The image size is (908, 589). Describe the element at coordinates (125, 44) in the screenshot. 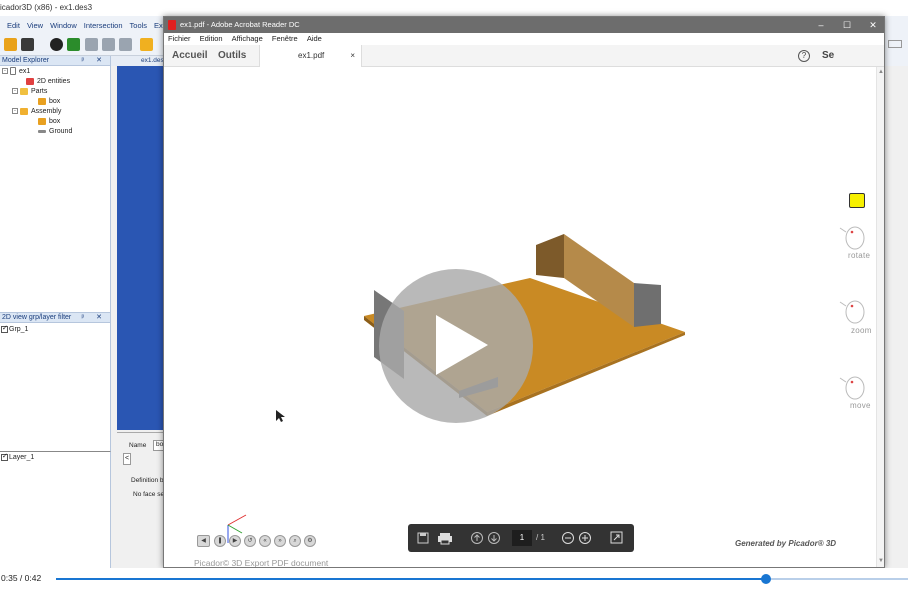

I see `shape-icon` at that location.